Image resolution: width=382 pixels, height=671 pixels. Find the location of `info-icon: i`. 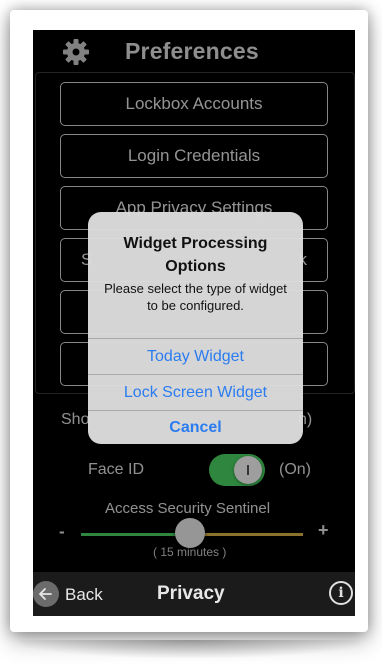

info-icon: i is located at coordinates (341, 593).